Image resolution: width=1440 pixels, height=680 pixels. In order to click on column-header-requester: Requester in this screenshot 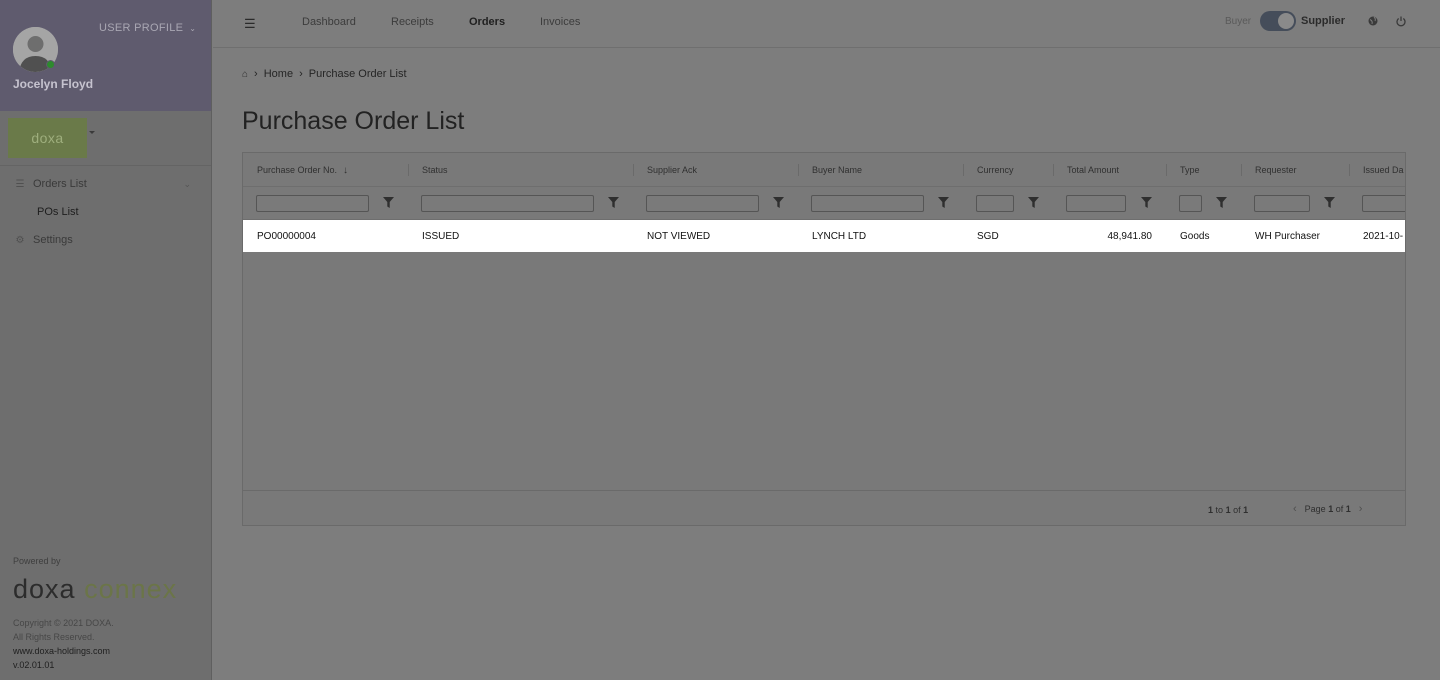, I will do `click(1276, 170)`.